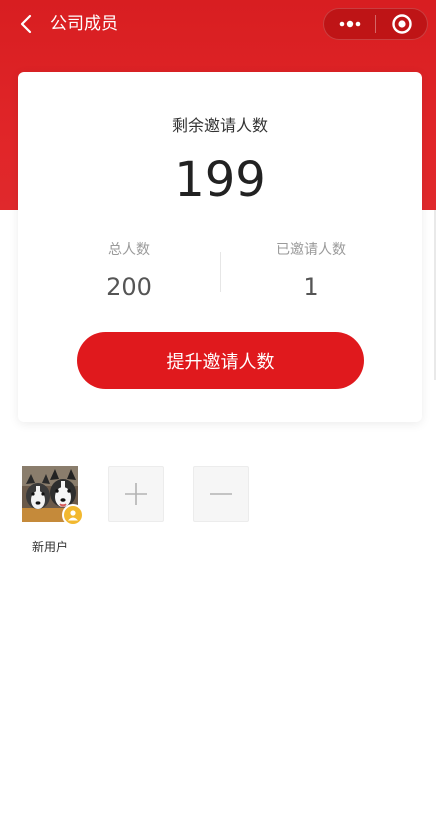  I want to click on total-stat: 总人数 200, so click(129, 271).